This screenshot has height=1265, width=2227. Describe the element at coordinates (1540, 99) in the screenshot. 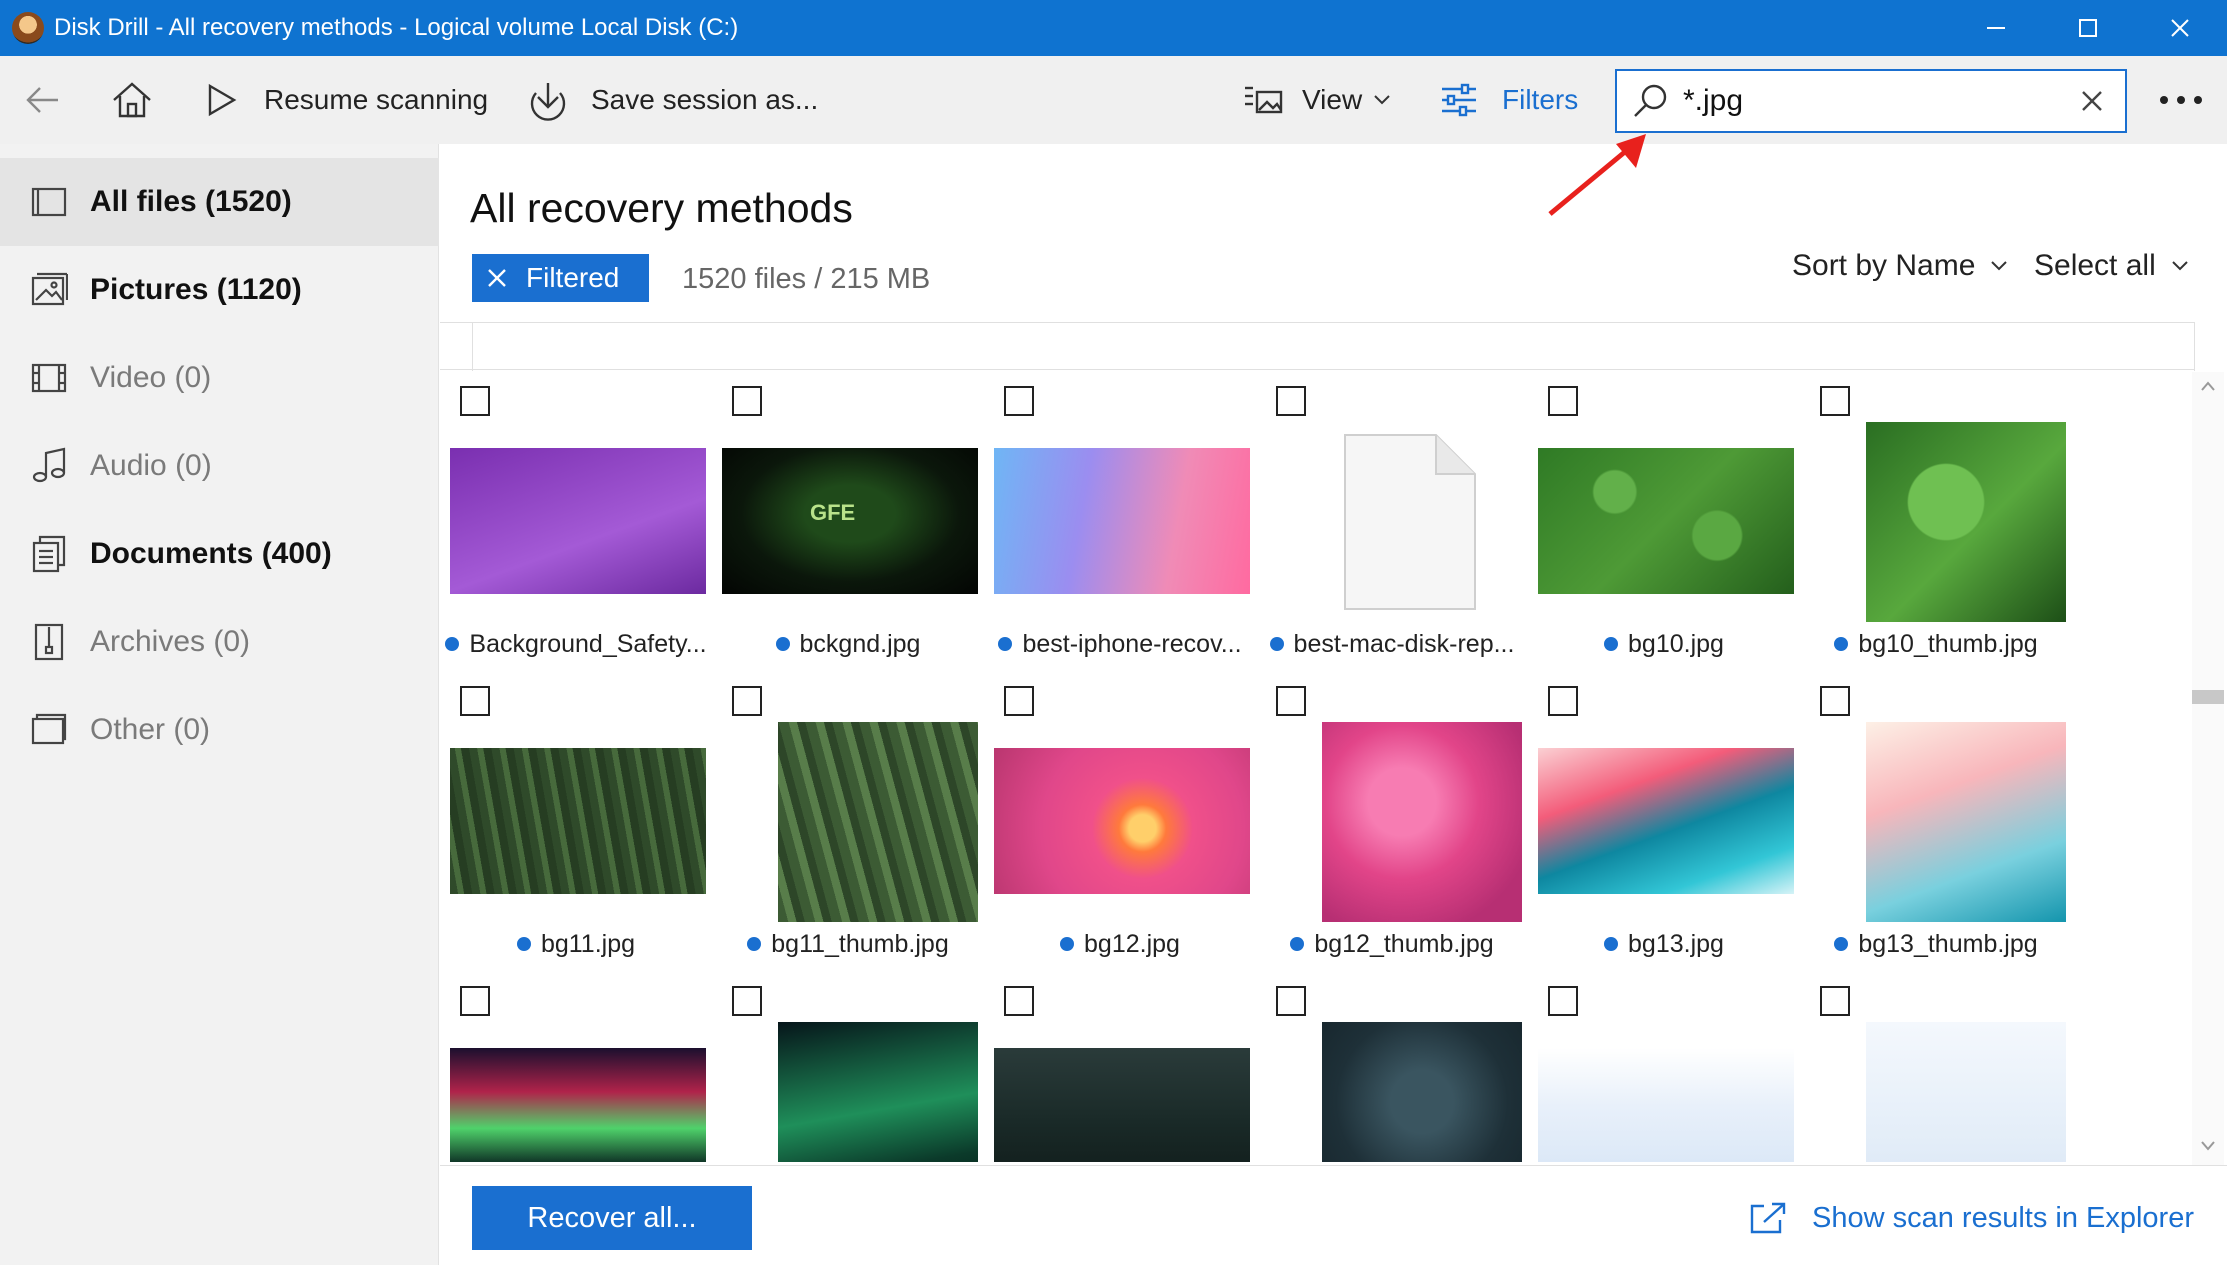

I see `filters-label: Filters` at that location.